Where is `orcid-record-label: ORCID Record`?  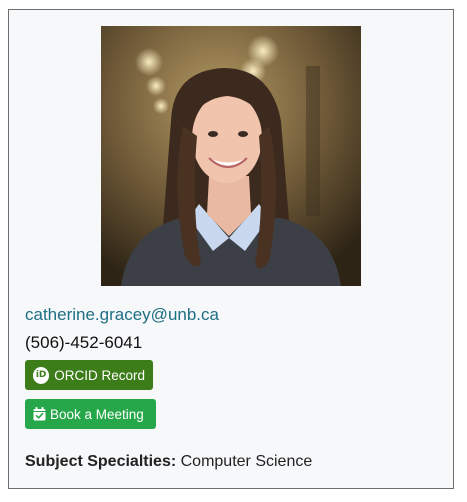 orcid-record-label: ORCID Record is located at coordinates (99, 375).